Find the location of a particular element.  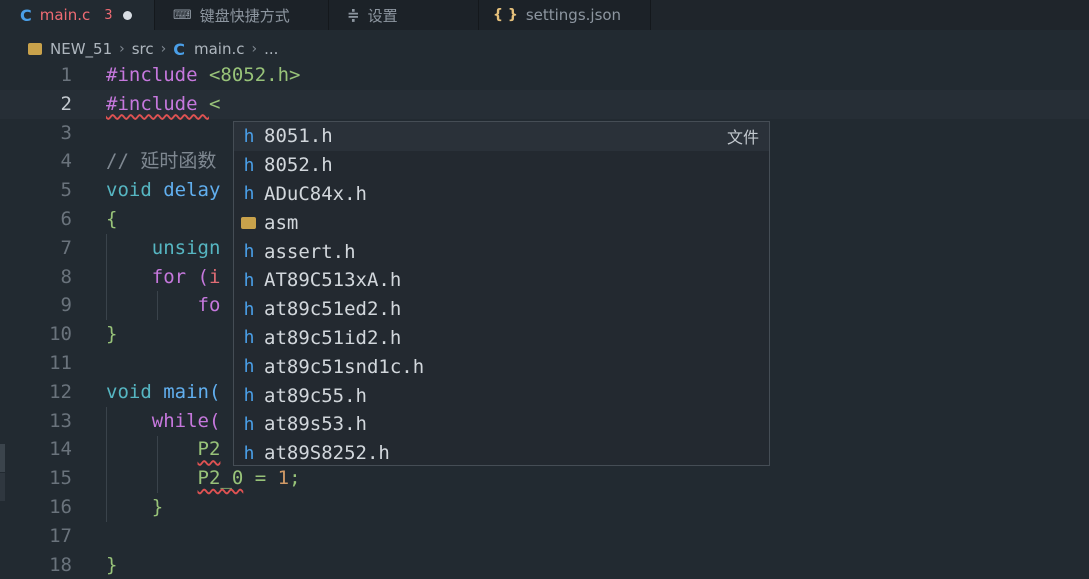

json-icon: { } is located at coordinates (505, 15).